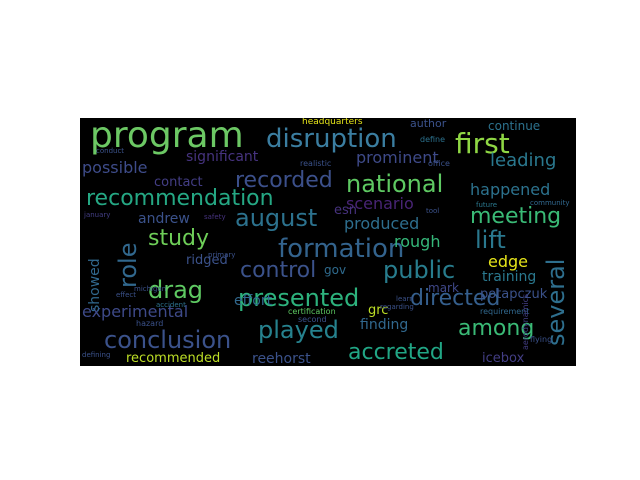 This screenshot has width=640, height=480. Describe the element at coordinates (215, 217) in the screenshot. I see `word-safety: safety` at that location.